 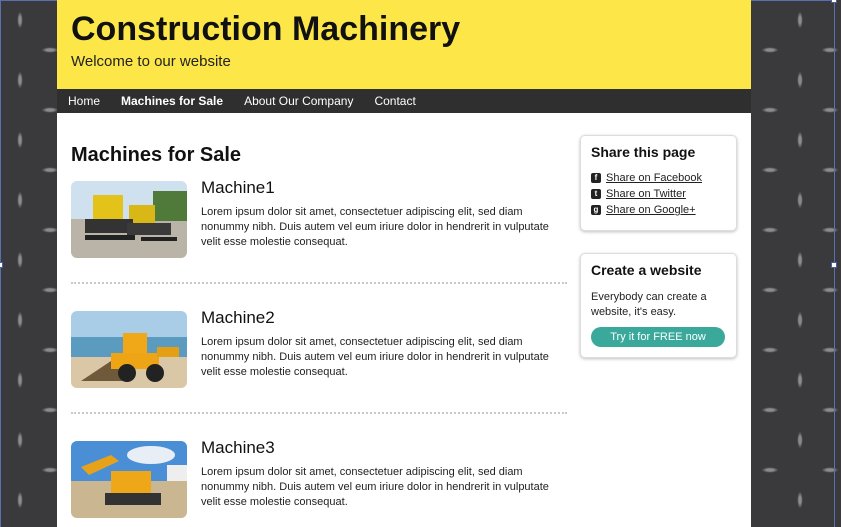 I want to click on item-title: Machine2, so click(x=384, y=318).